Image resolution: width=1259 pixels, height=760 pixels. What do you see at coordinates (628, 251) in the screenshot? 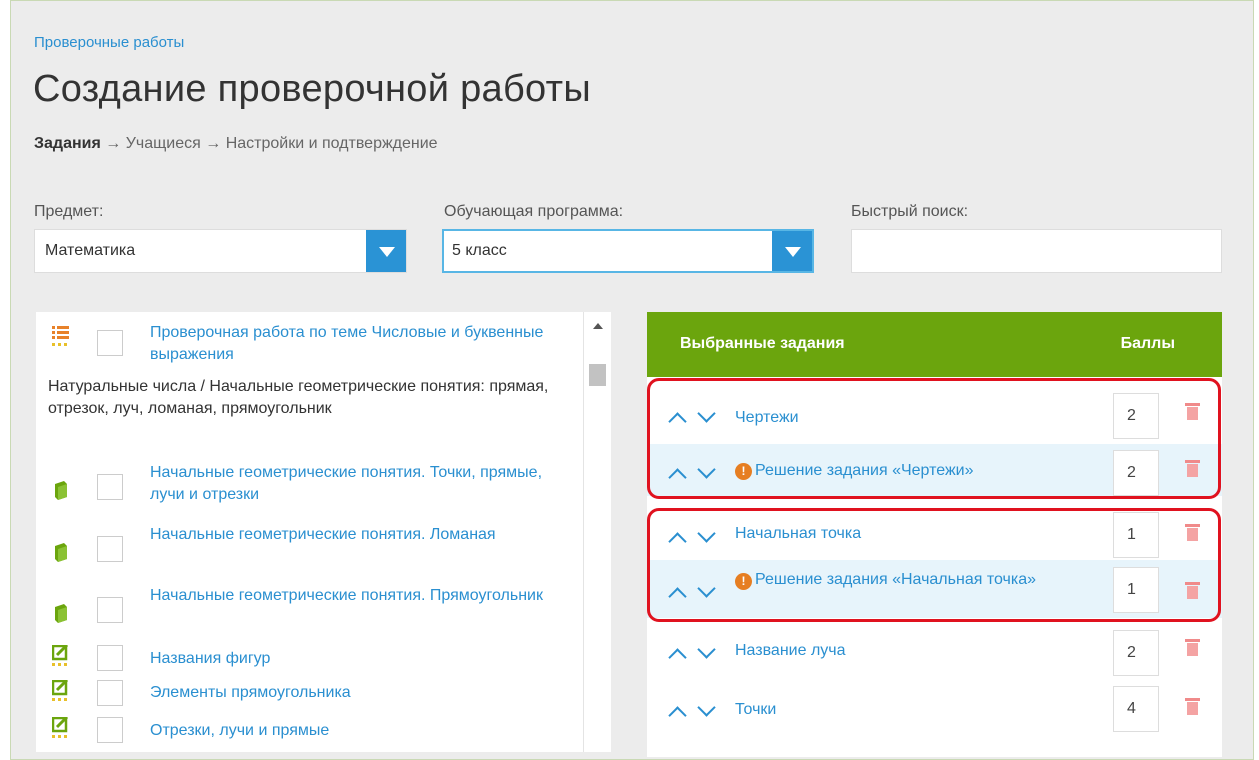
I see `program-select: 5 класс` at bounding box center [628, 251].